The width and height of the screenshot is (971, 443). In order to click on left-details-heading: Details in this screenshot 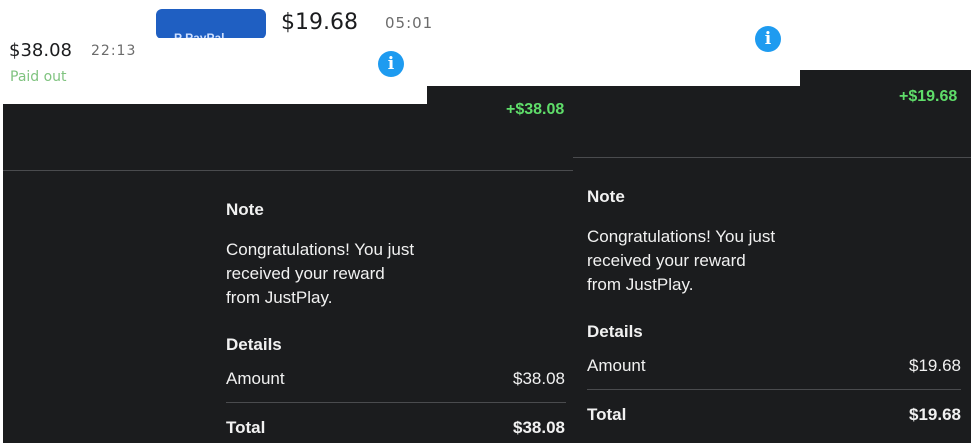, I will do `click(254, 344)`.